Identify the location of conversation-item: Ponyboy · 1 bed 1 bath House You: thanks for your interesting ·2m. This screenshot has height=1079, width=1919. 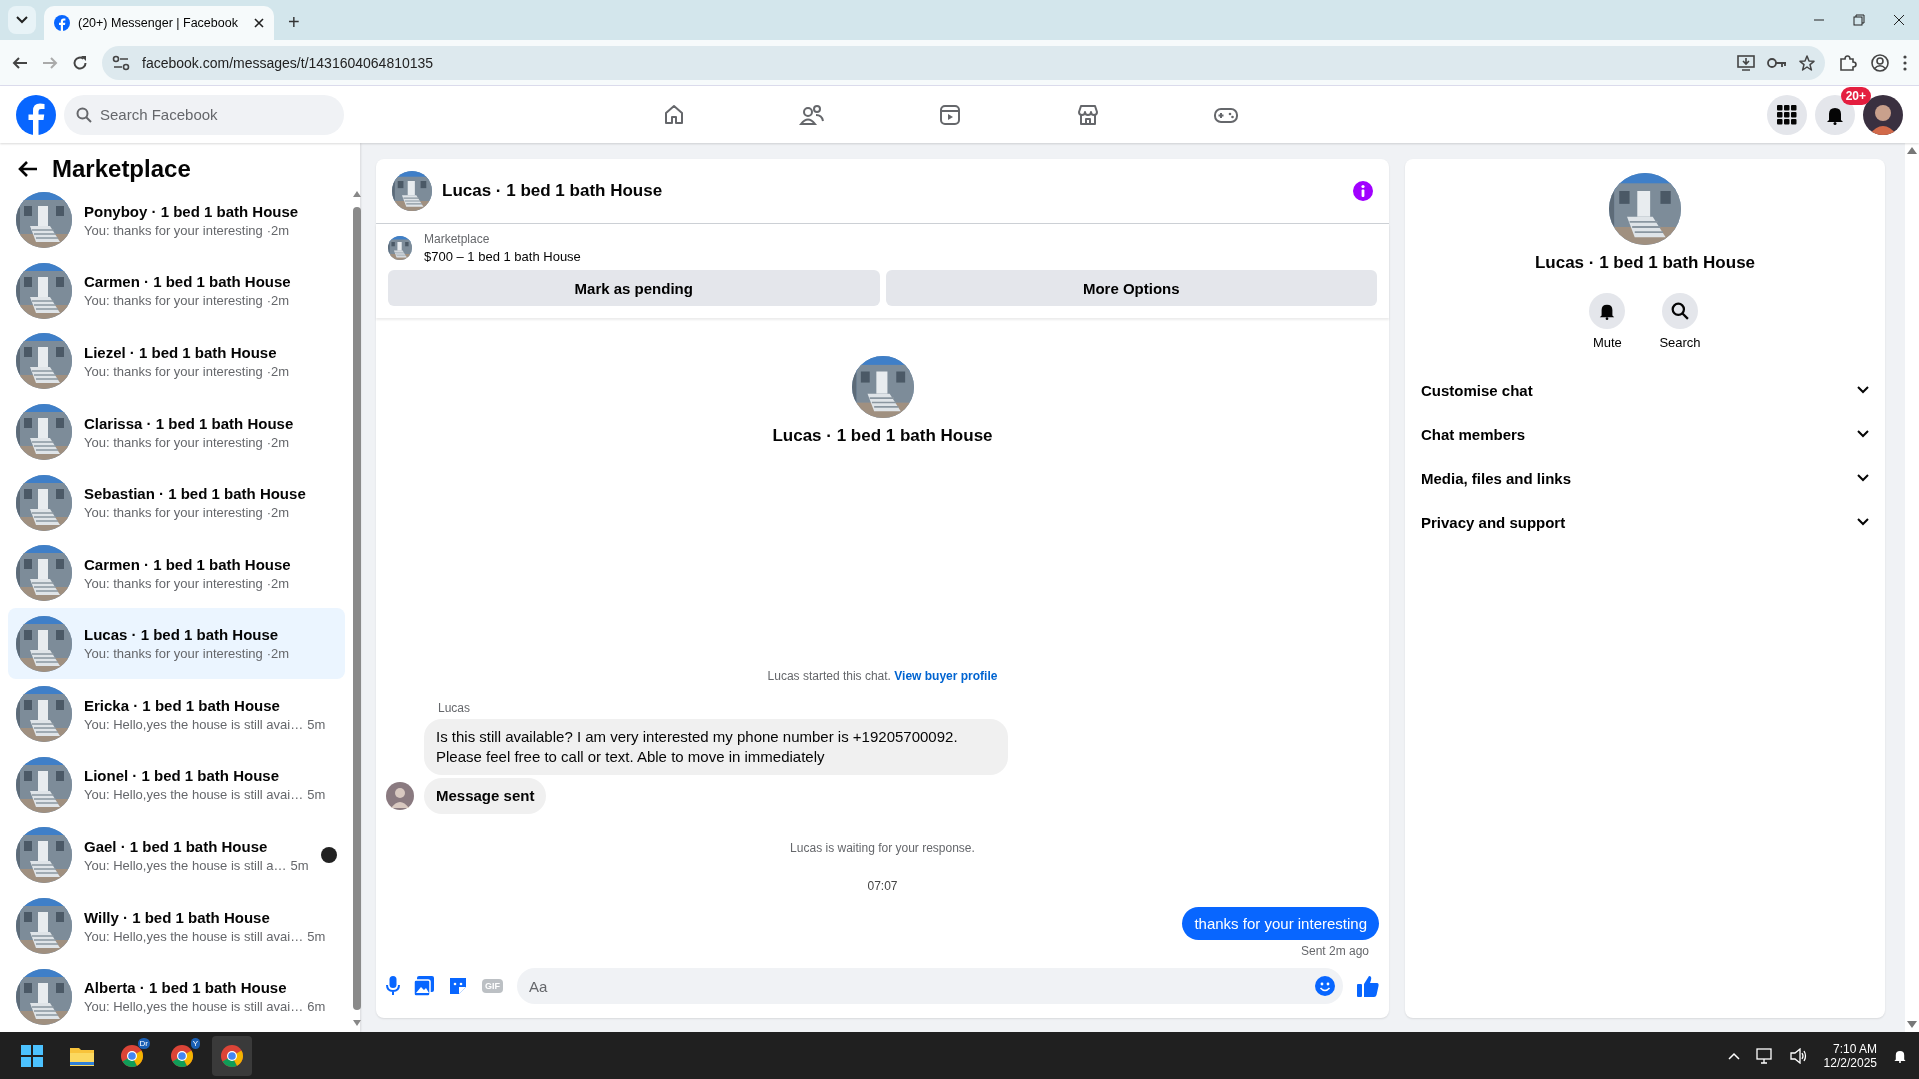
(176, 220).